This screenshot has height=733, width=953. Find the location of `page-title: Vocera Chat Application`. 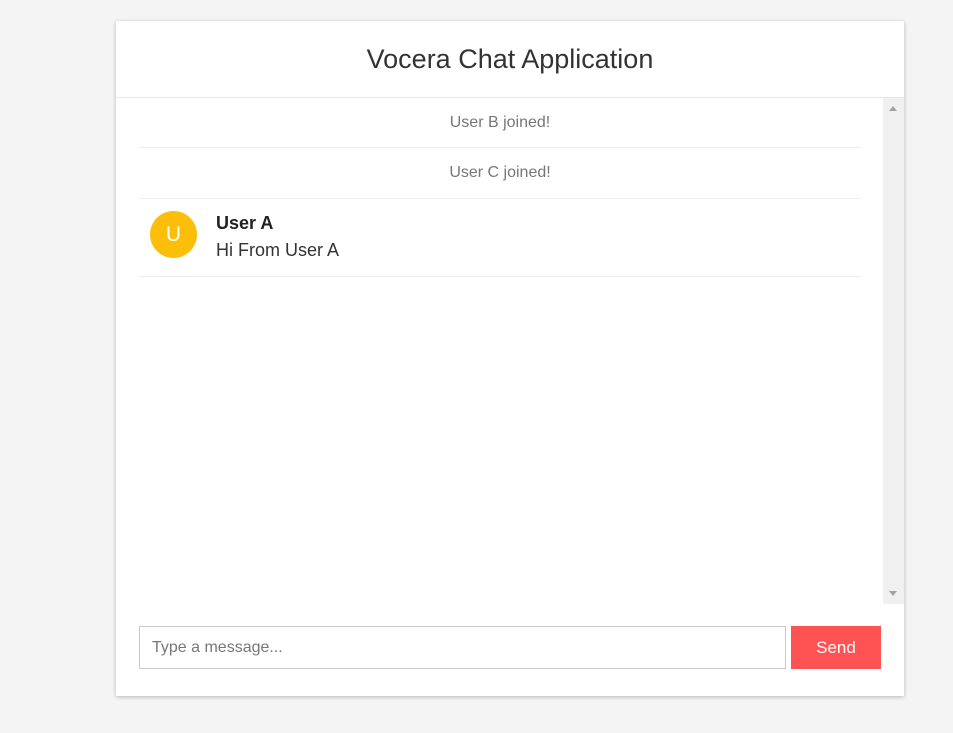

page-title: Vocera Chat Application is located at coordinates (510, 58).